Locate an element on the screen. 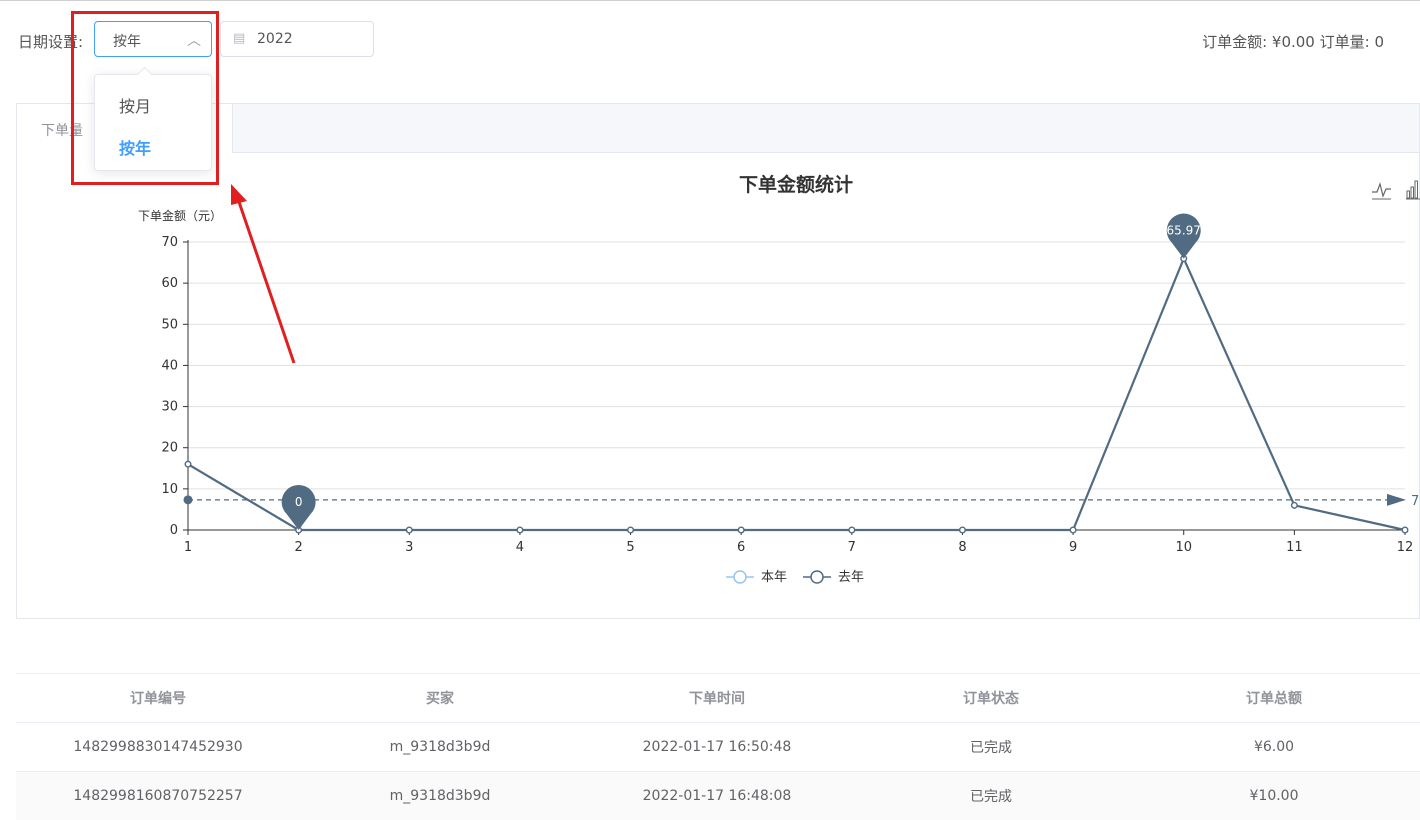  header-order-status: 订单状态 is located at coordinates (991, 699).